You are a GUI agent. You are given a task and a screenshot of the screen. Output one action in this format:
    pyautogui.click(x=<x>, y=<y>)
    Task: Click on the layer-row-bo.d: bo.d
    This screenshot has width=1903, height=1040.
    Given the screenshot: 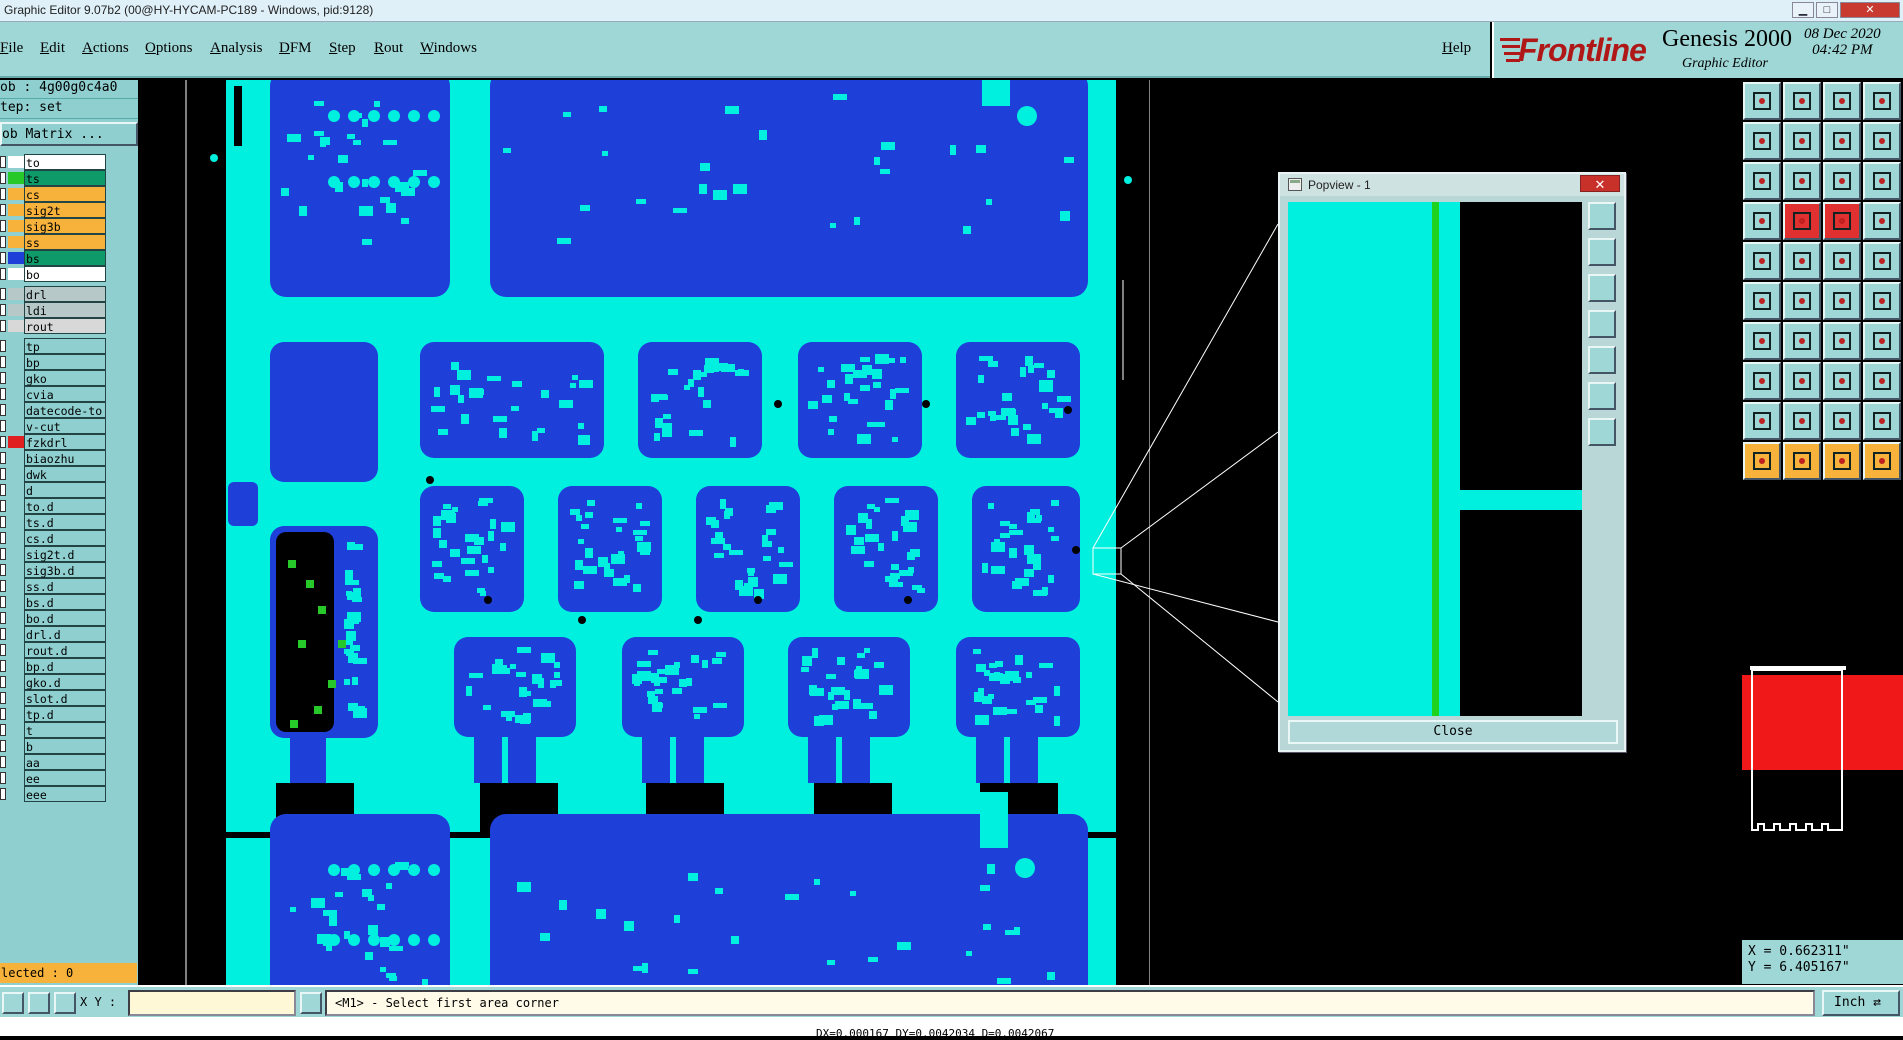 What is the action you would take?
    pyautogui.click(x=55, y=618)
    